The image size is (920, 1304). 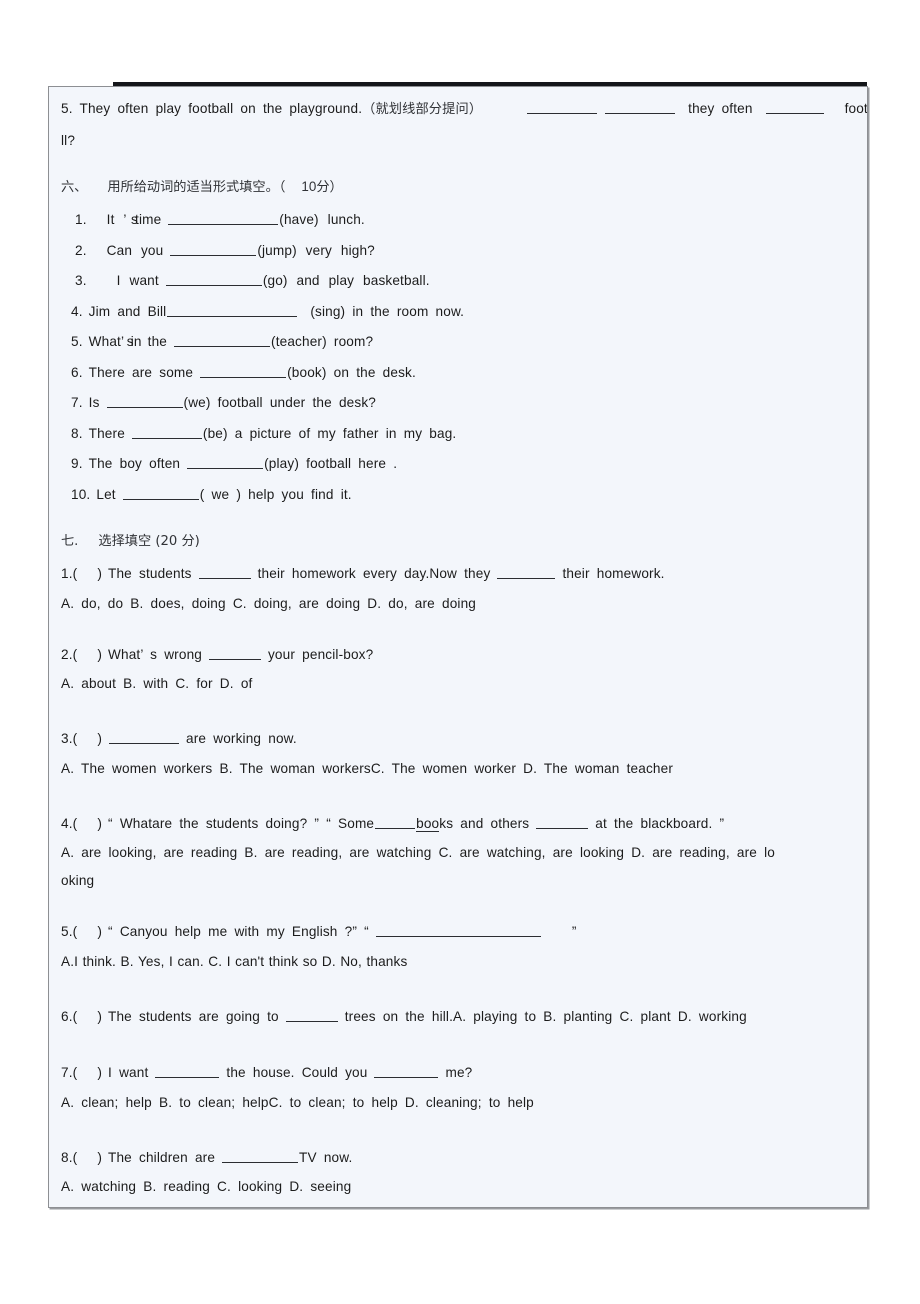 What do you see at coordinates (78, 880) in the screenshot?
I see `seven-options-4-line2: oking` at bounding box center [78, 880].